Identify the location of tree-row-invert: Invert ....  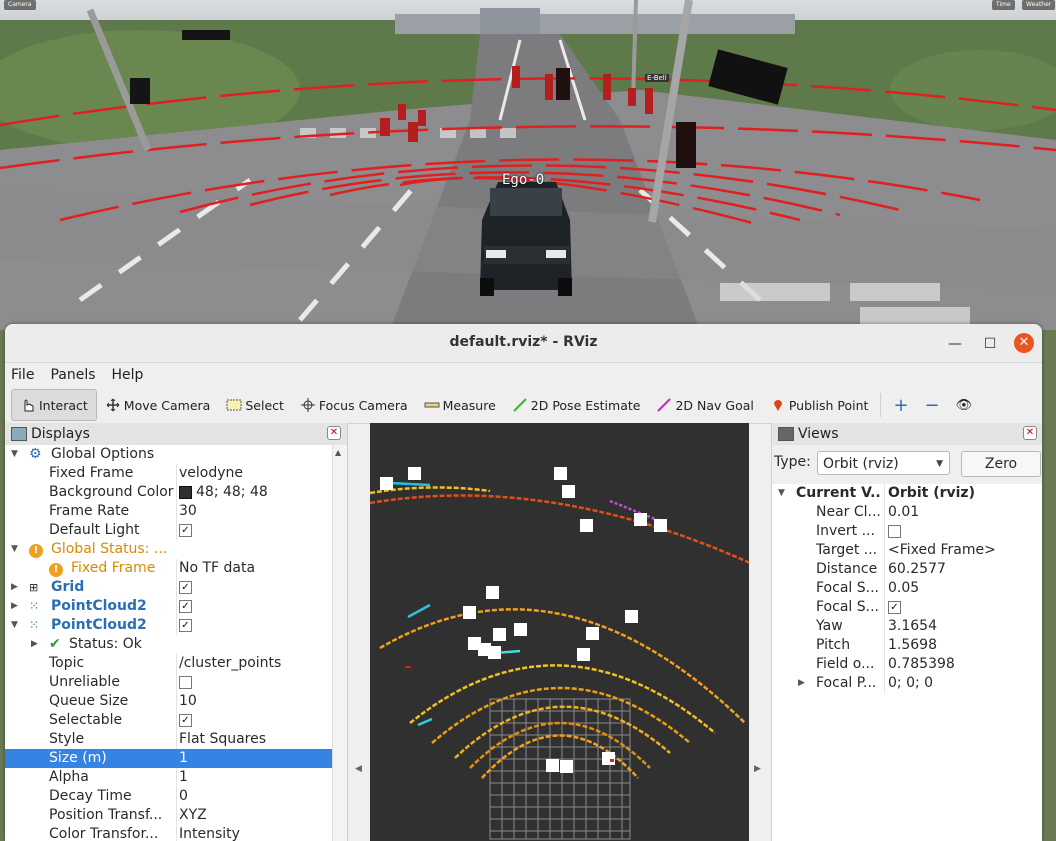
(907, 531).